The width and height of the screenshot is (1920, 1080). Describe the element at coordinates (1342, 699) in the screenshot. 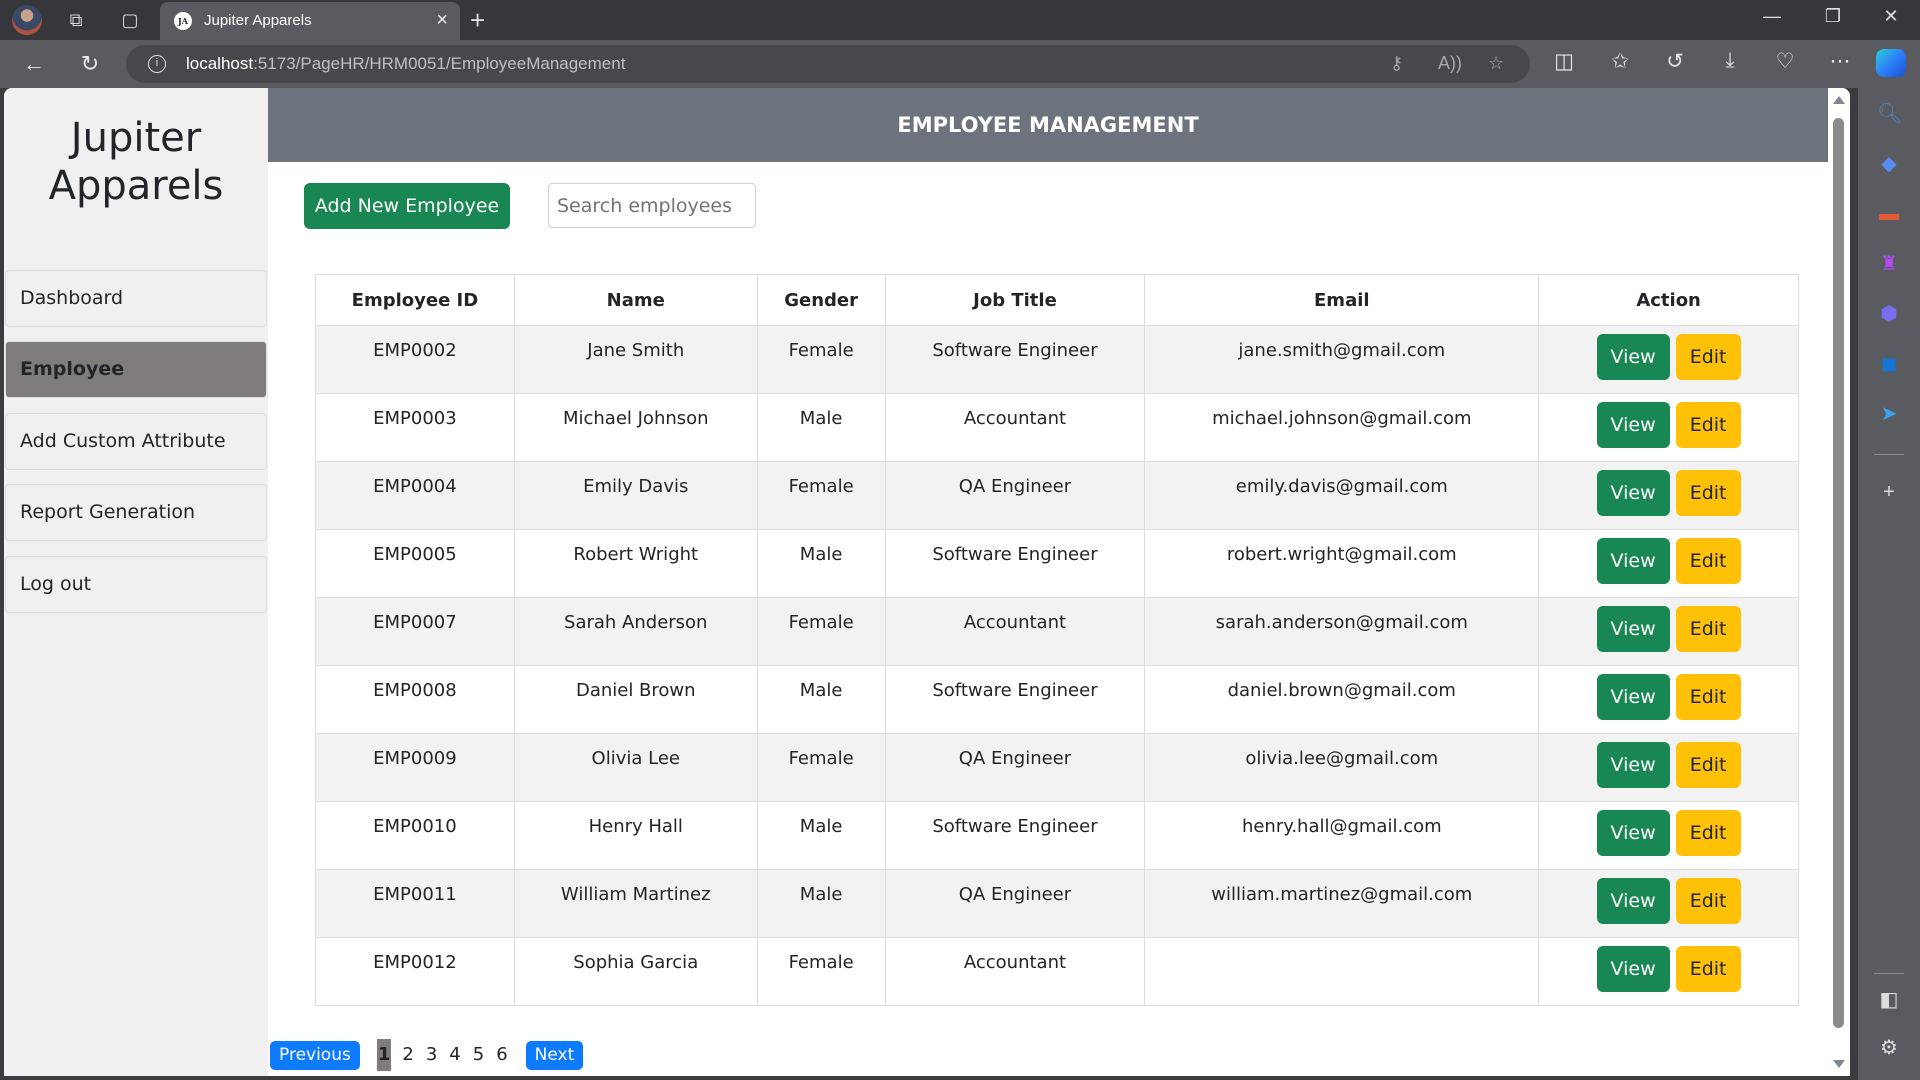

I see `email-cell: daniel.brown@gmail.com` at that location.